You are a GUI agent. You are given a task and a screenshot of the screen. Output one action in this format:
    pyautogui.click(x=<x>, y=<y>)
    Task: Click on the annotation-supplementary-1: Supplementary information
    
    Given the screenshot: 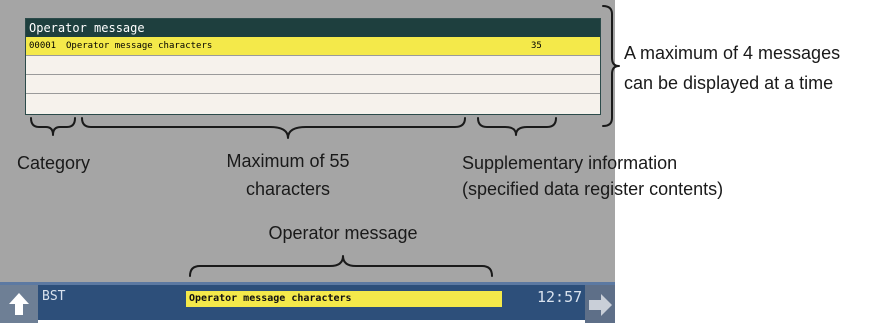 What is the action you would take?
    pyautogui.click(x=570, y=163)
    